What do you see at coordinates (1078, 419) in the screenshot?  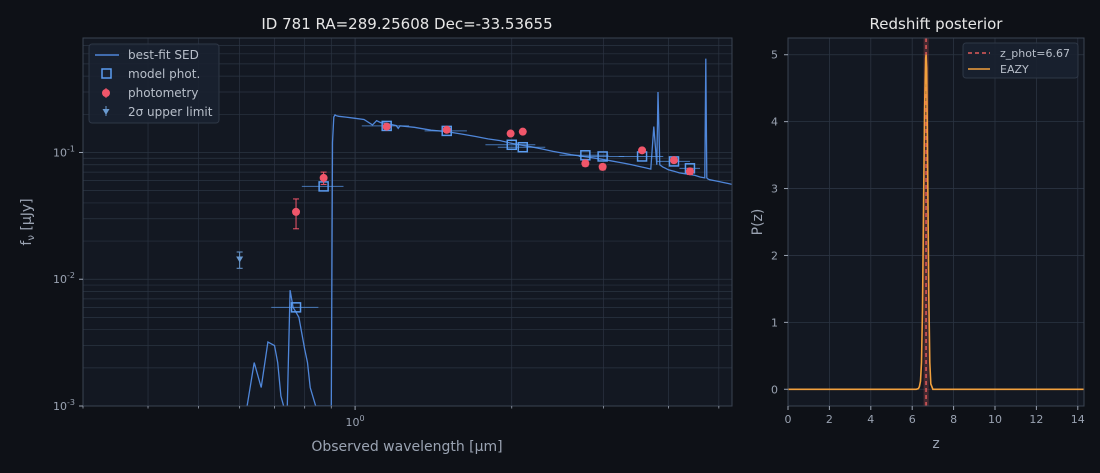 I see `posterior-xtick-label: 14` at bounding box center [1078, 419].